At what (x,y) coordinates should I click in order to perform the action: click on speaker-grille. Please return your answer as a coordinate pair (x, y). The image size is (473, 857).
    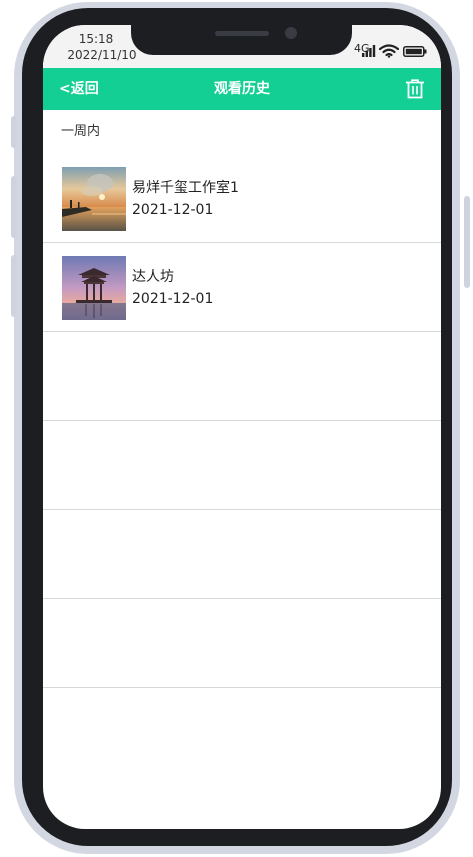
    Looking at the image, I should click on (242, 33).